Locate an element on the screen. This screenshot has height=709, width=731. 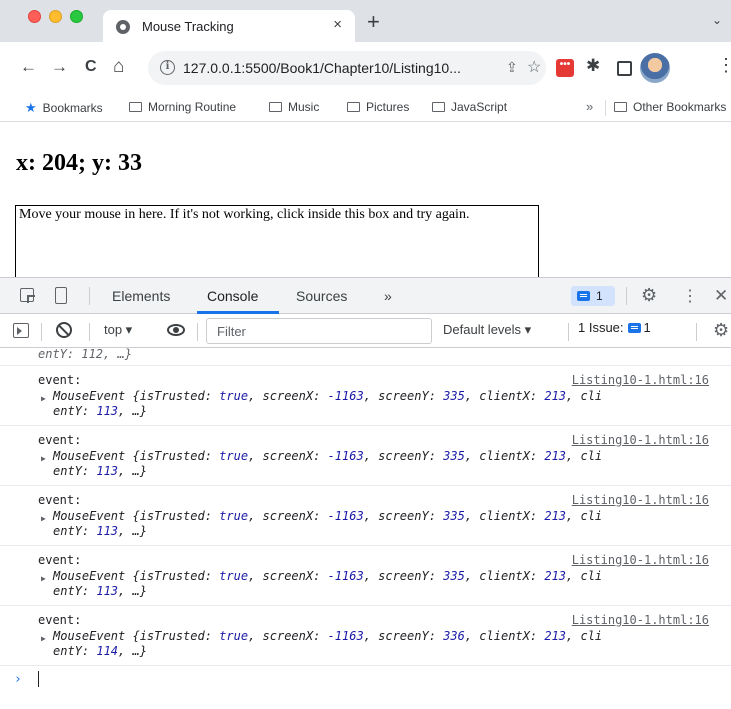
side-panel-icon is located at coordinates (624, 68).